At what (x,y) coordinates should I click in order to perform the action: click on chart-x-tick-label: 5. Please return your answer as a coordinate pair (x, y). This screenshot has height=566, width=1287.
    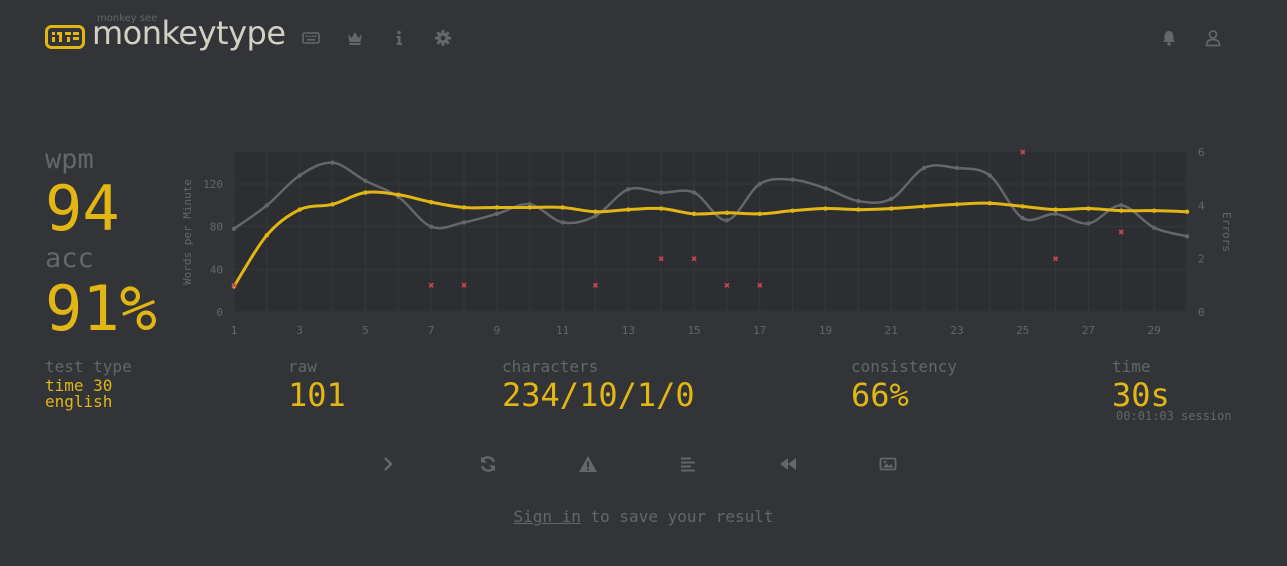
    Looking at the image, I should click on (365, 330).